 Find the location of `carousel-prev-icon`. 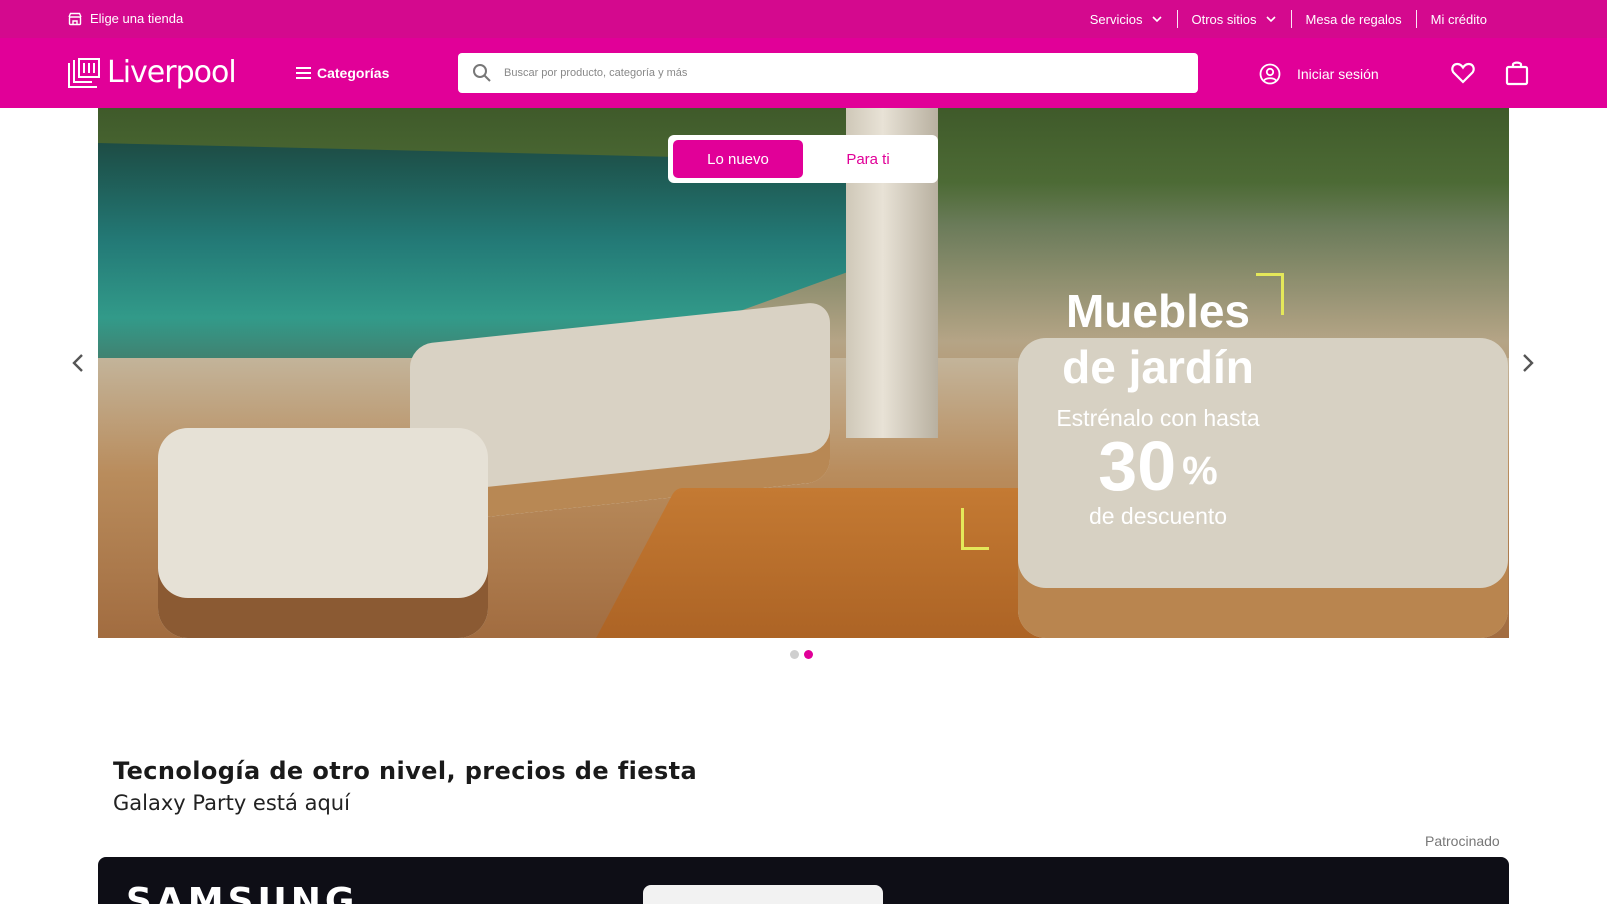

carousel-prev-icon is located at coordinates (78, 363).